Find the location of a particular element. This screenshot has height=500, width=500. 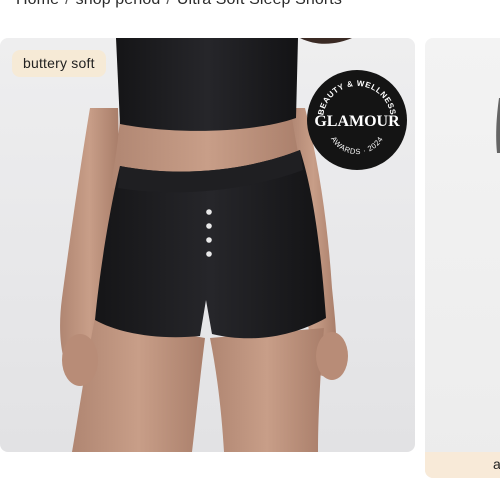

award-top-text: BEAUTY & WELLNESS is located at coordinates (356, 97).